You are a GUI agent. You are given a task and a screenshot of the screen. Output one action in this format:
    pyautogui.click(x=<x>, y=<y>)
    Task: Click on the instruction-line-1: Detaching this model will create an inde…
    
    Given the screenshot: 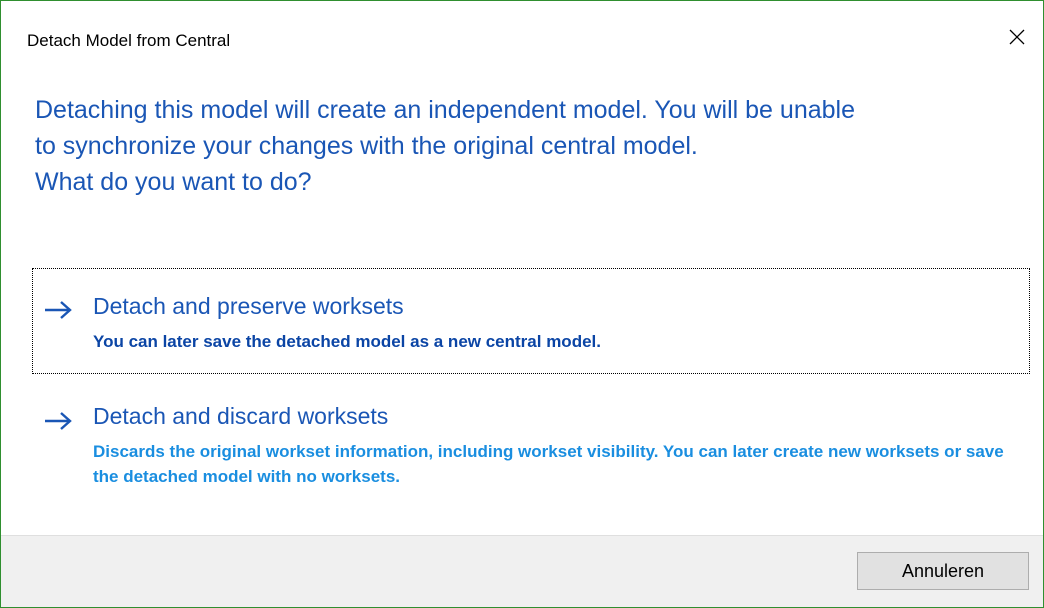 What is the action you would take?
    pyautogui.click(x=445, y=110)
    